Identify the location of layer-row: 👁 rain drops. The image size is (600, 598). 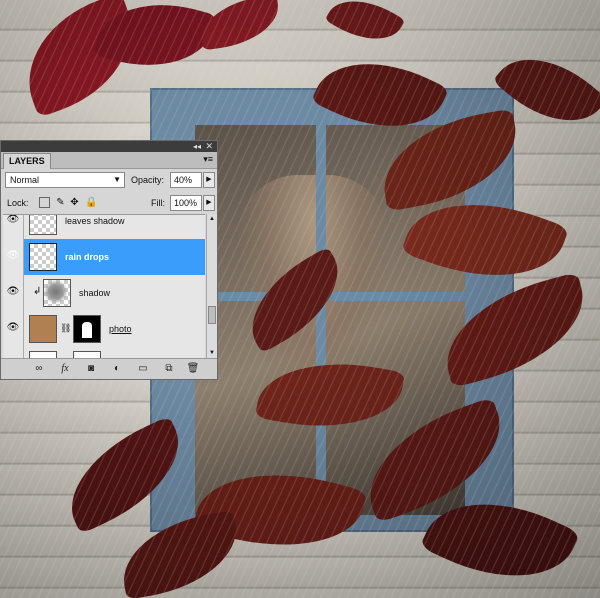
(104, 257).